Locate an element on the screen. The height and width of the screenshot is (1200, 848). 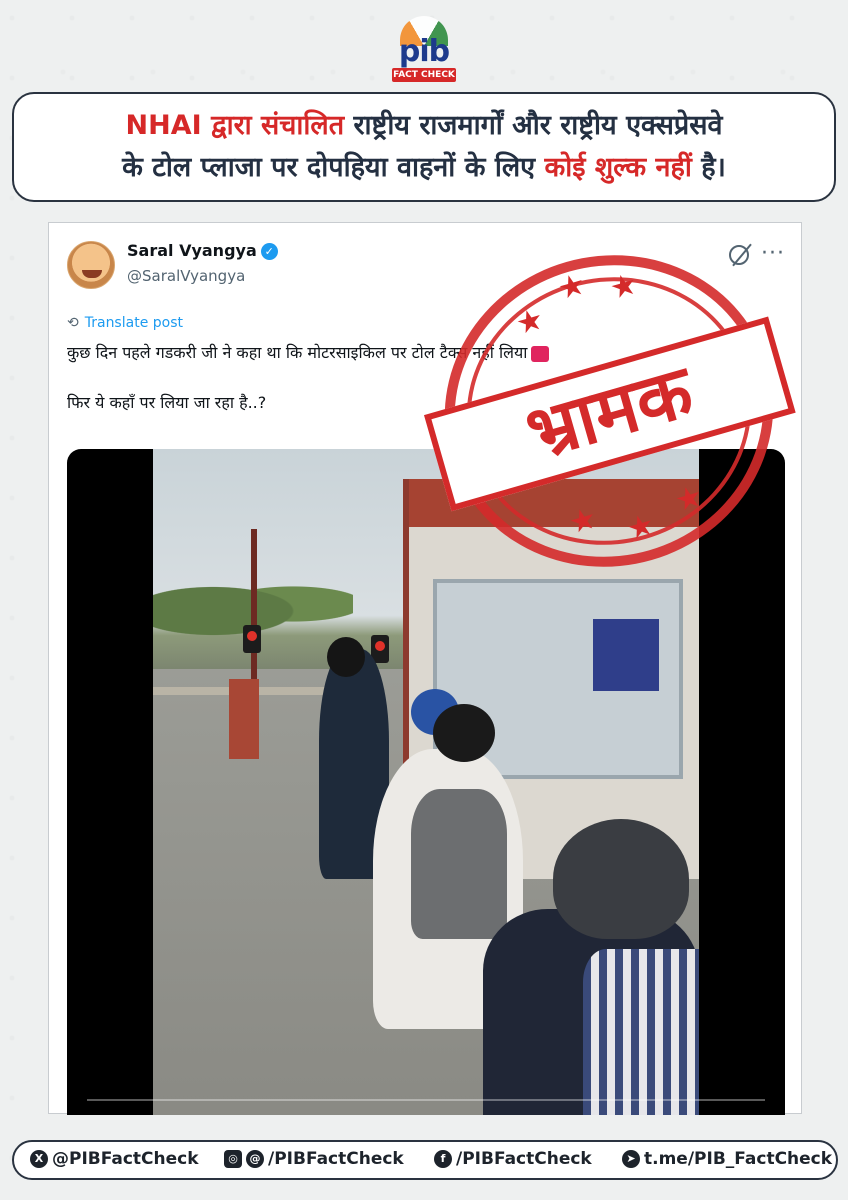
translate-post-link: ⟲ Translate post is located at coordinates (125, 323).